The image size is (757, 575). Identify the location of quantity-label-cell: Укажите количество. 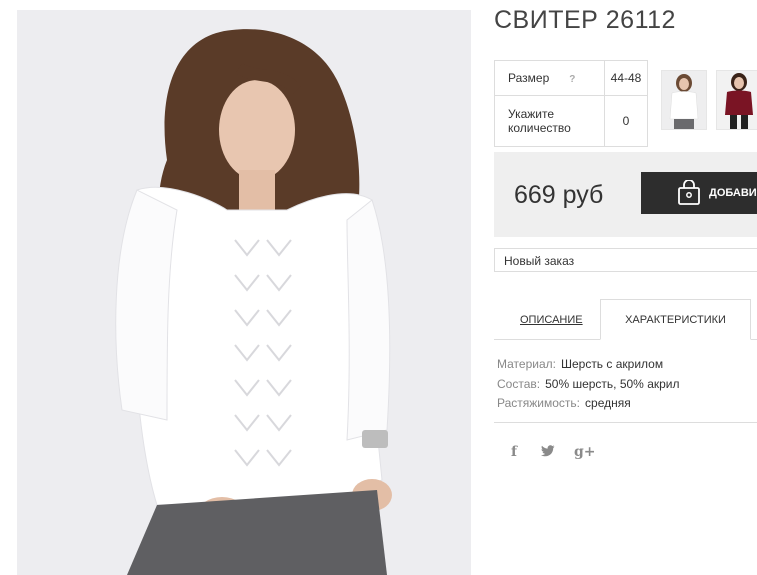
(549, 121).